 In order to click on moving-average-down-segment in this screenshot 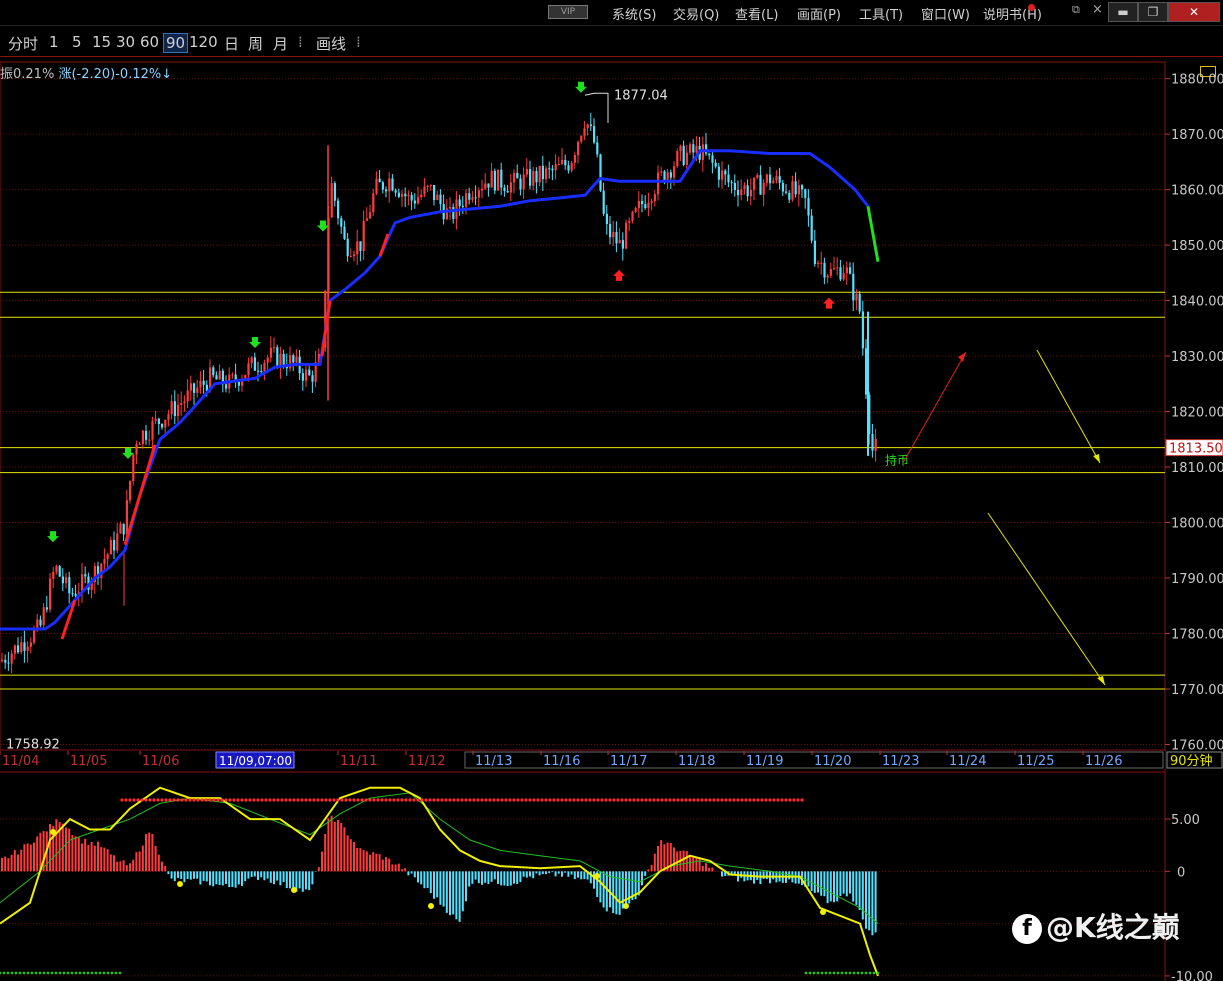, I will do `click(873, 234)`.